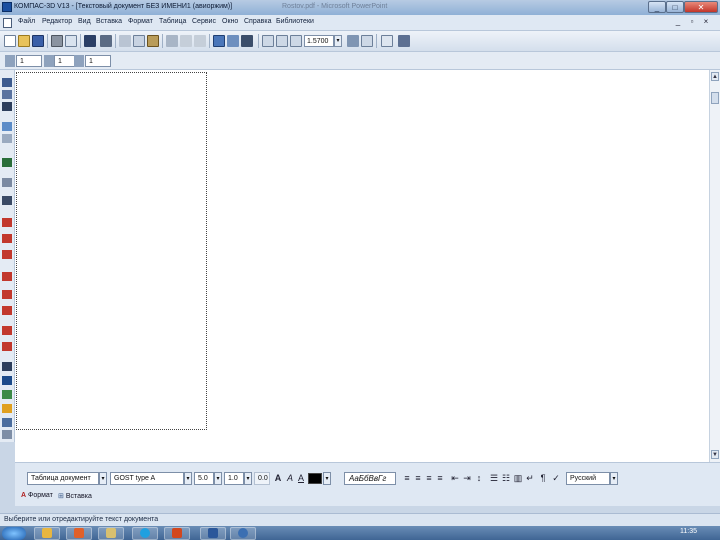 This screenshot has width=720, height=540. I want to click on leader-icon, so click(7, 294).